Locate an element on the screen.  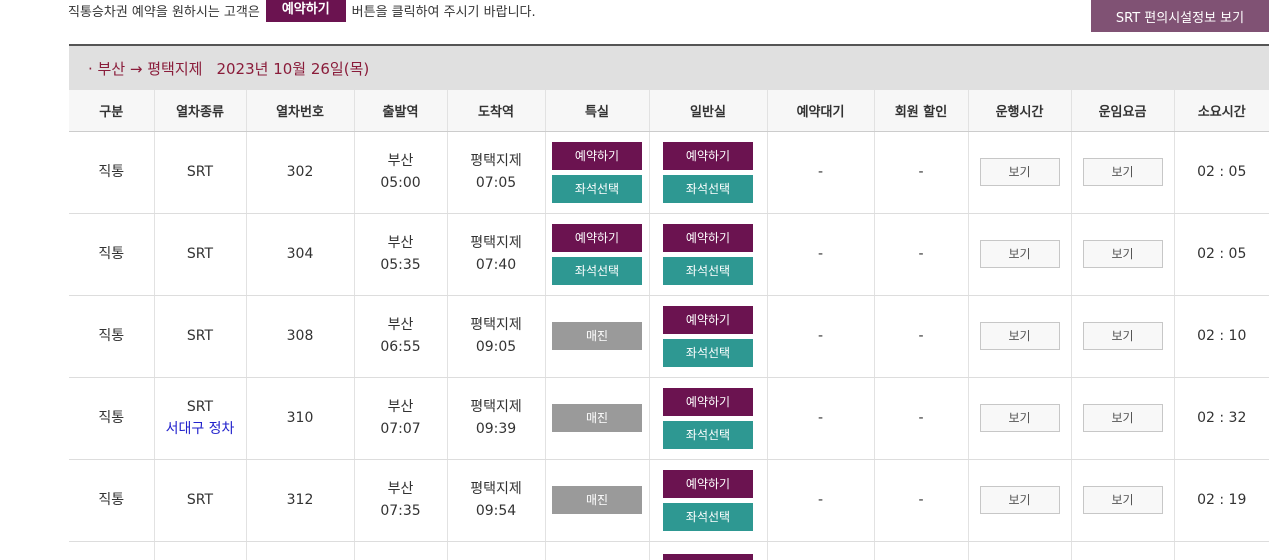
arrival-cell: 평택지제 09:05 is located at coordinates (495, 336).